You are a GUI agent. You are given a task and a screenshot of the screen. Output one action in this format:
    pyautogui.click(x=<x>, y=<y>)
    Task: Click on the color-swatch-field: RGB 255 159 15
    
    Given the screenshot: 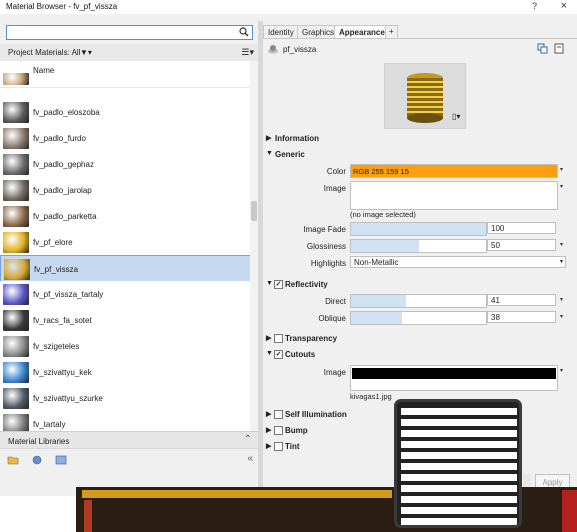 What is the action you would take?
    pyautogui.click(x=454, y=171)
    